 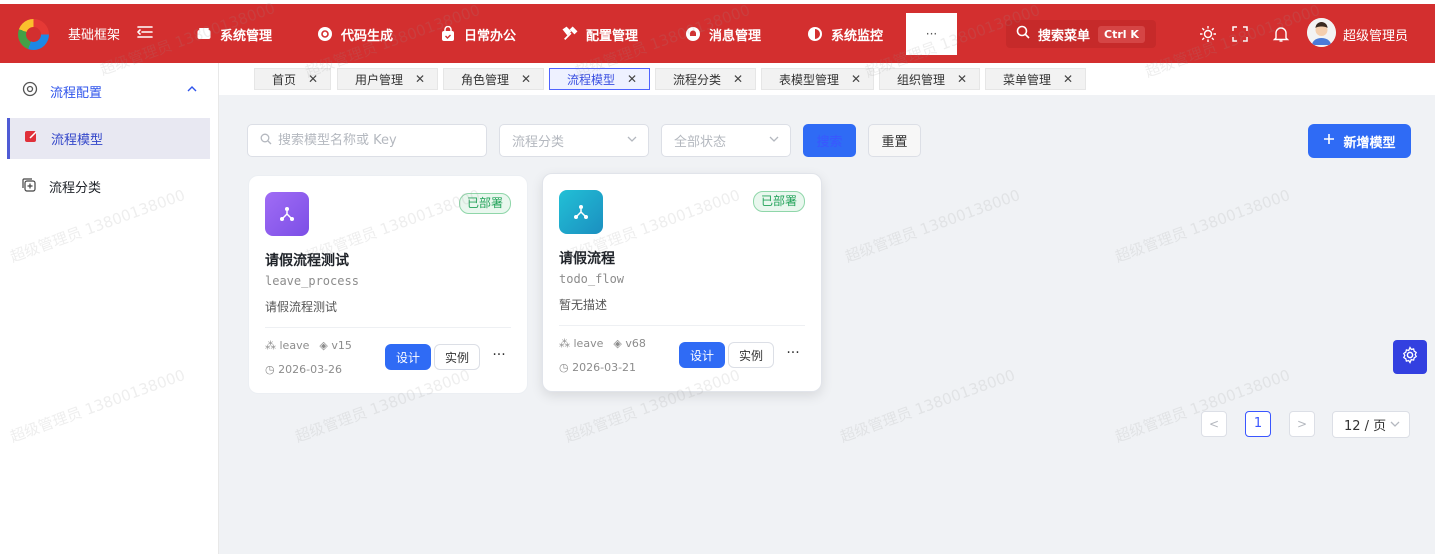 I want to click on card-date: ◷ 2026-03-26, so click(x=303, y=369).